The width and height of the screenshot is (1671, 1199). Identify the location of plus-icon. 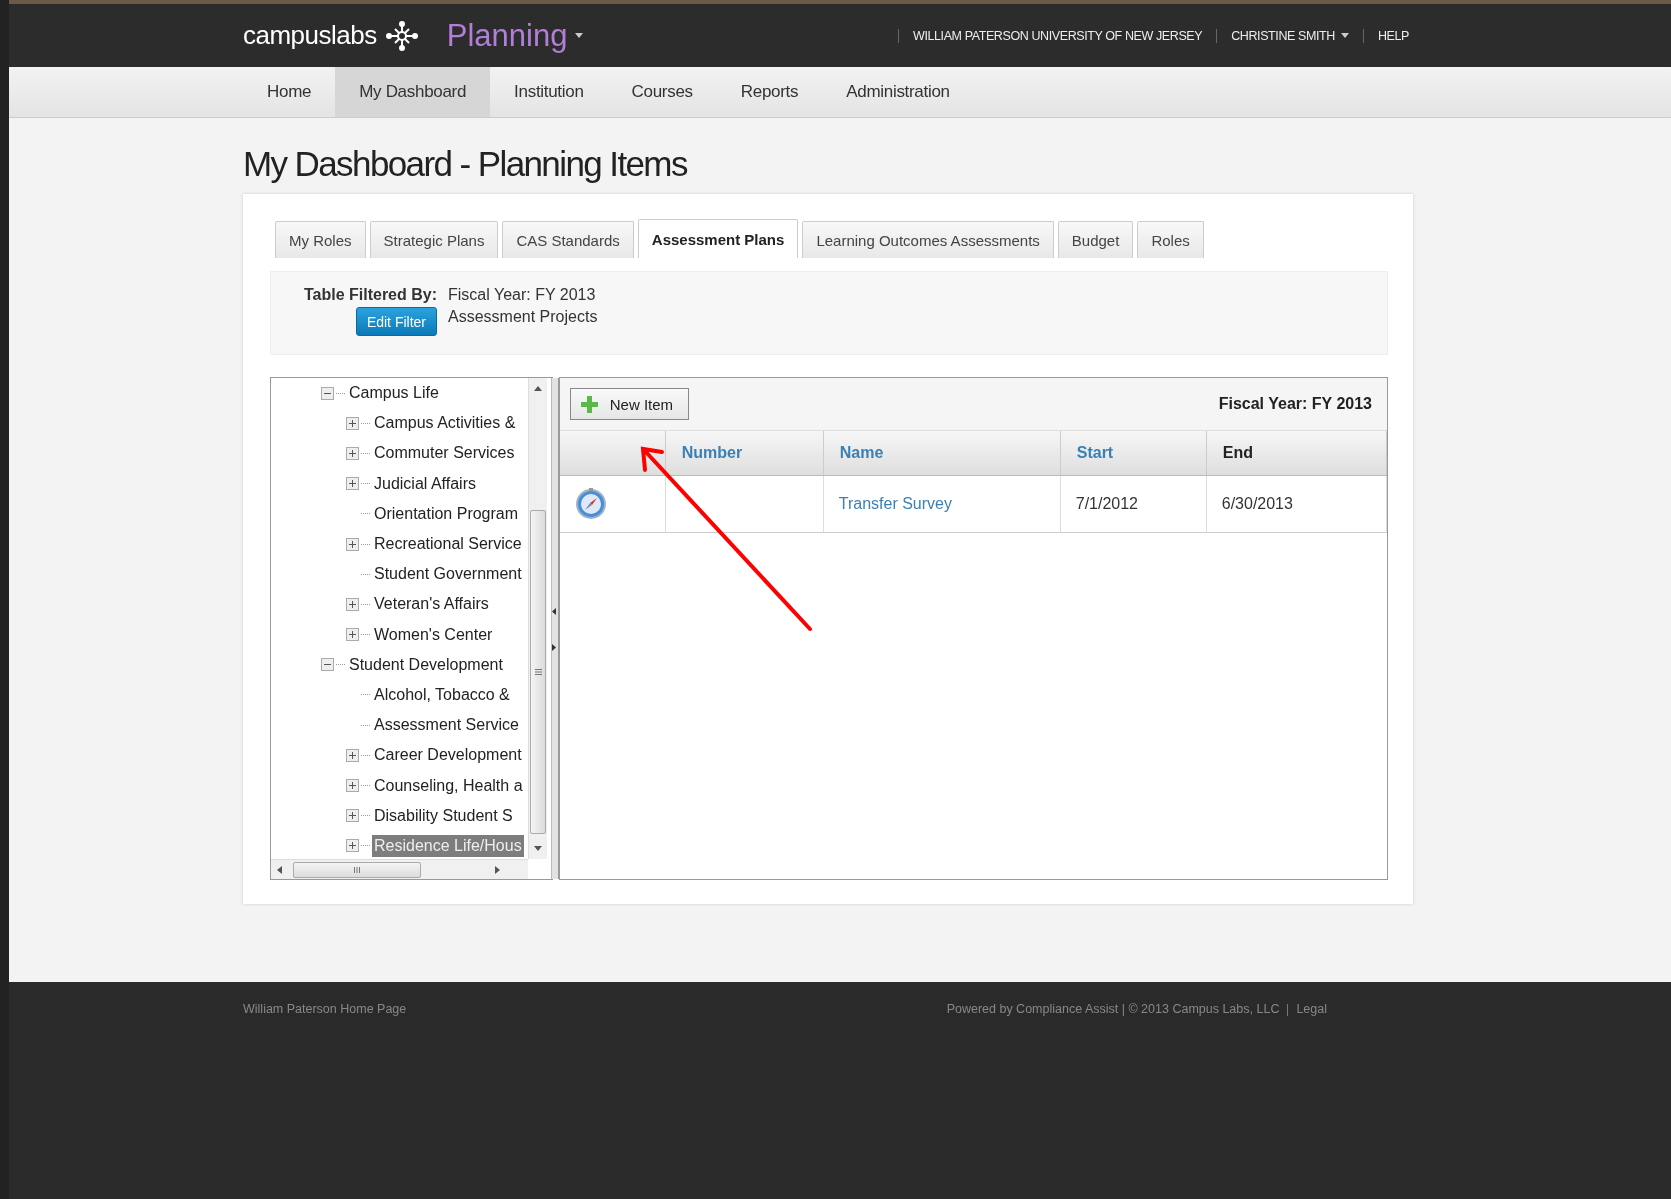
(589, 404).